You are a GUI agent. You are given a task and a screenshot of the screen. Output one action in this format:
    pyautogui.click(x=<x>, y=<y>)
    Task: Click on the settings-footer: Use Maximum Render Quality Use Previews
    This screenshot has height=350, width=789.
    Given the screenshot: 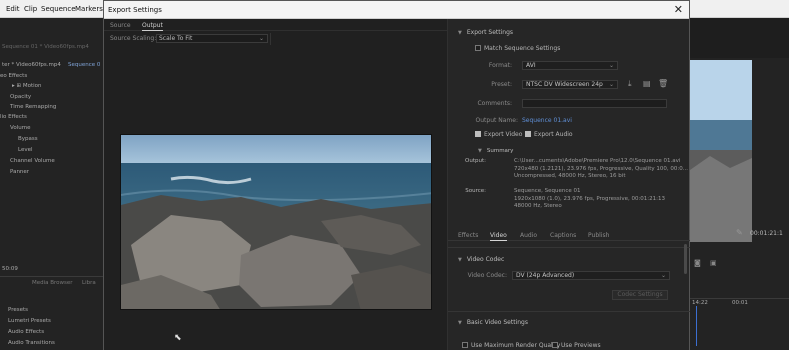 What is the action you would take?
    pyautogui.click(x=569, y=346)
    